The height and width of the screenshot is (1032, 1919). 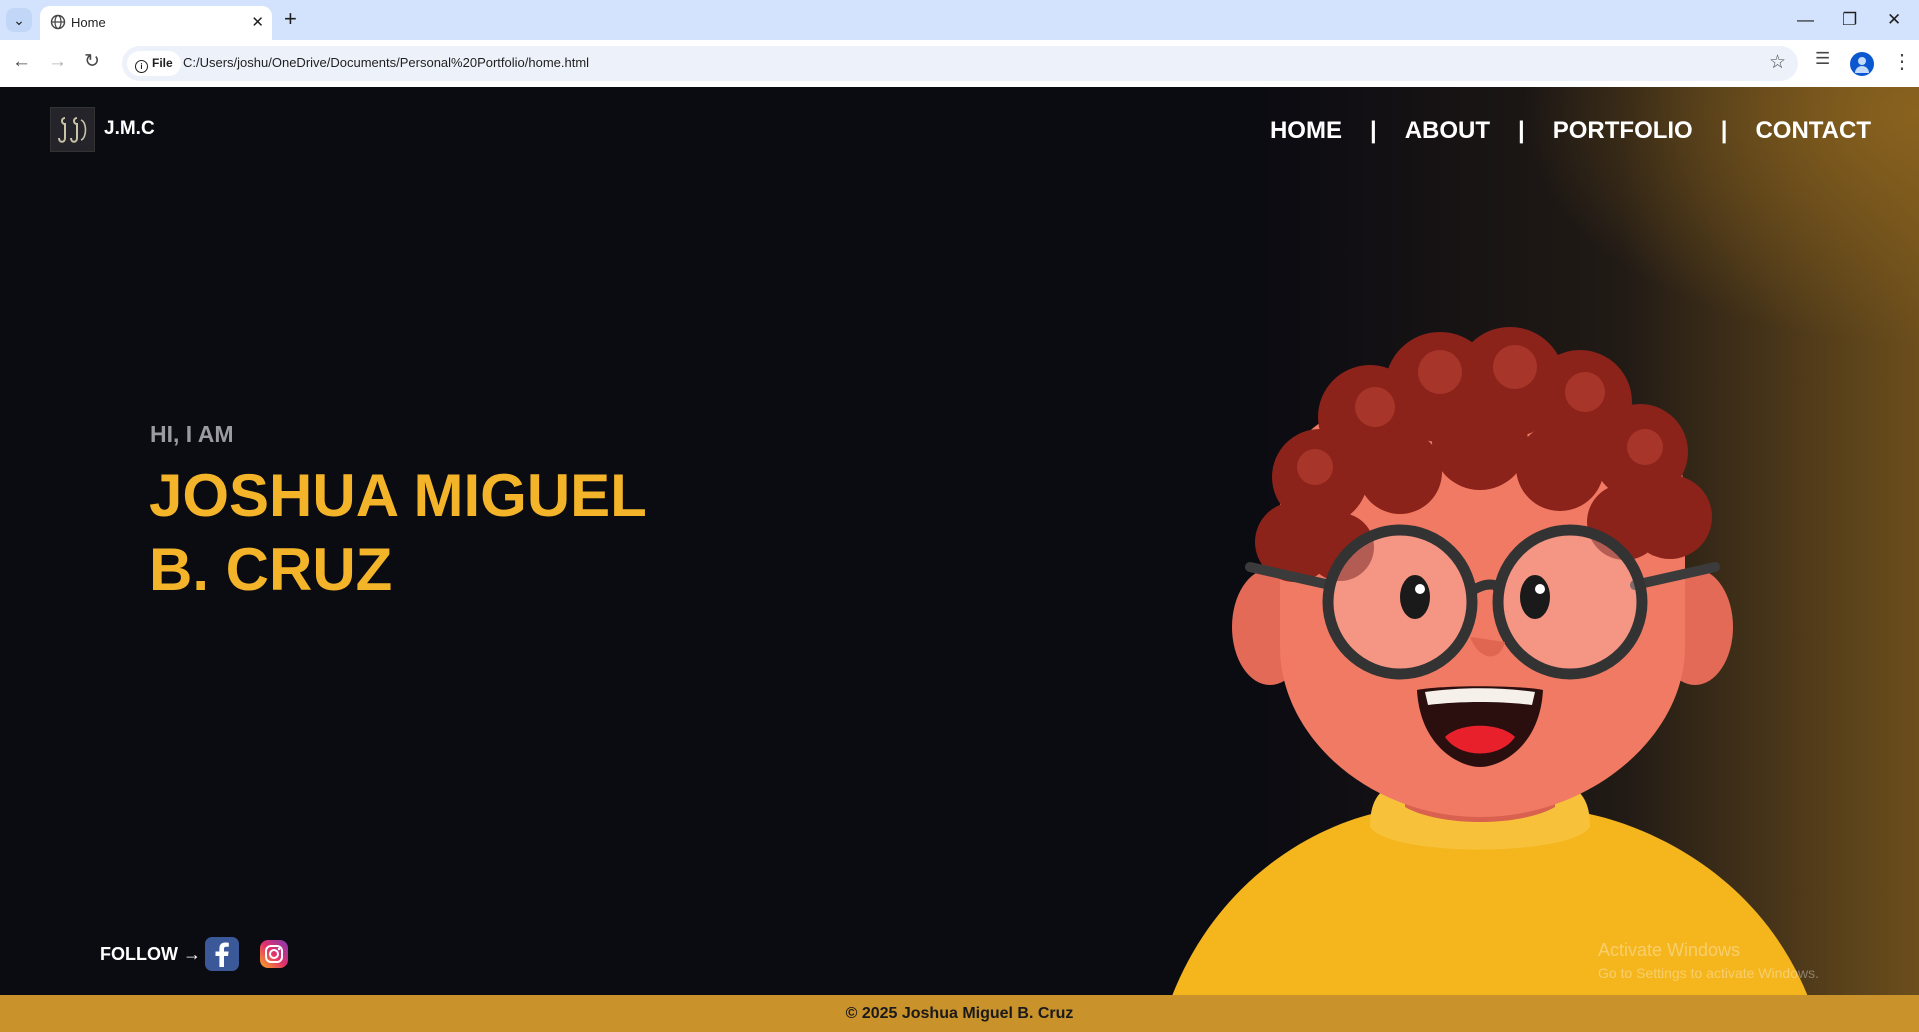 I want to click on instagram-icon, so click(x=274, y=954).